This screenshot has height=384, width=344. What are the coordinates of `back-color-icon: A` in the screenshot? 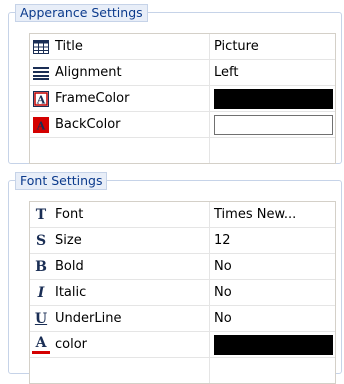 It's located at (41, 125).